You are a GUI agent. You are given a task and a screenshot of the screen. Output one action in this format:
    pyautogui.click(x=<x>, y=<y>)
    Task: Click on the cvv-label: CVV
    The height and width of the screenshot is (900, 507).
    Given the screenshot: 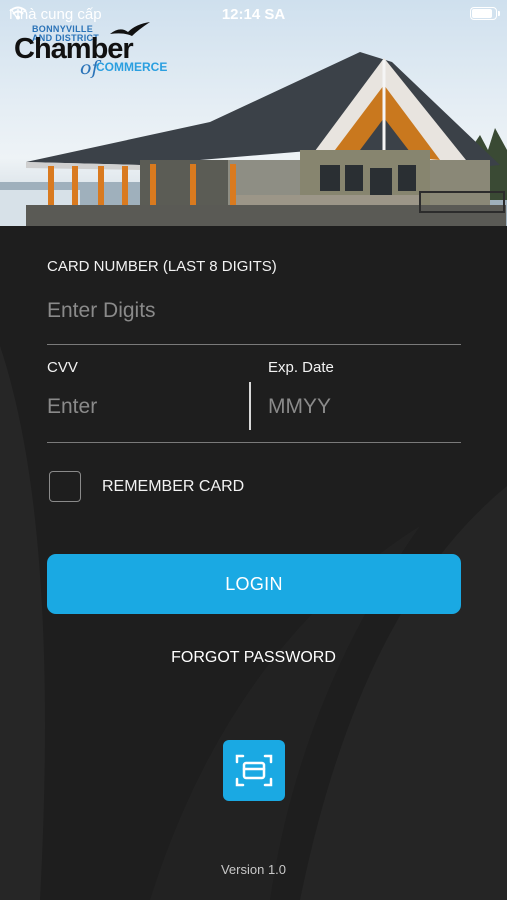 What is the action you would take?
    pyautogui.click(x=62, y=367)
    